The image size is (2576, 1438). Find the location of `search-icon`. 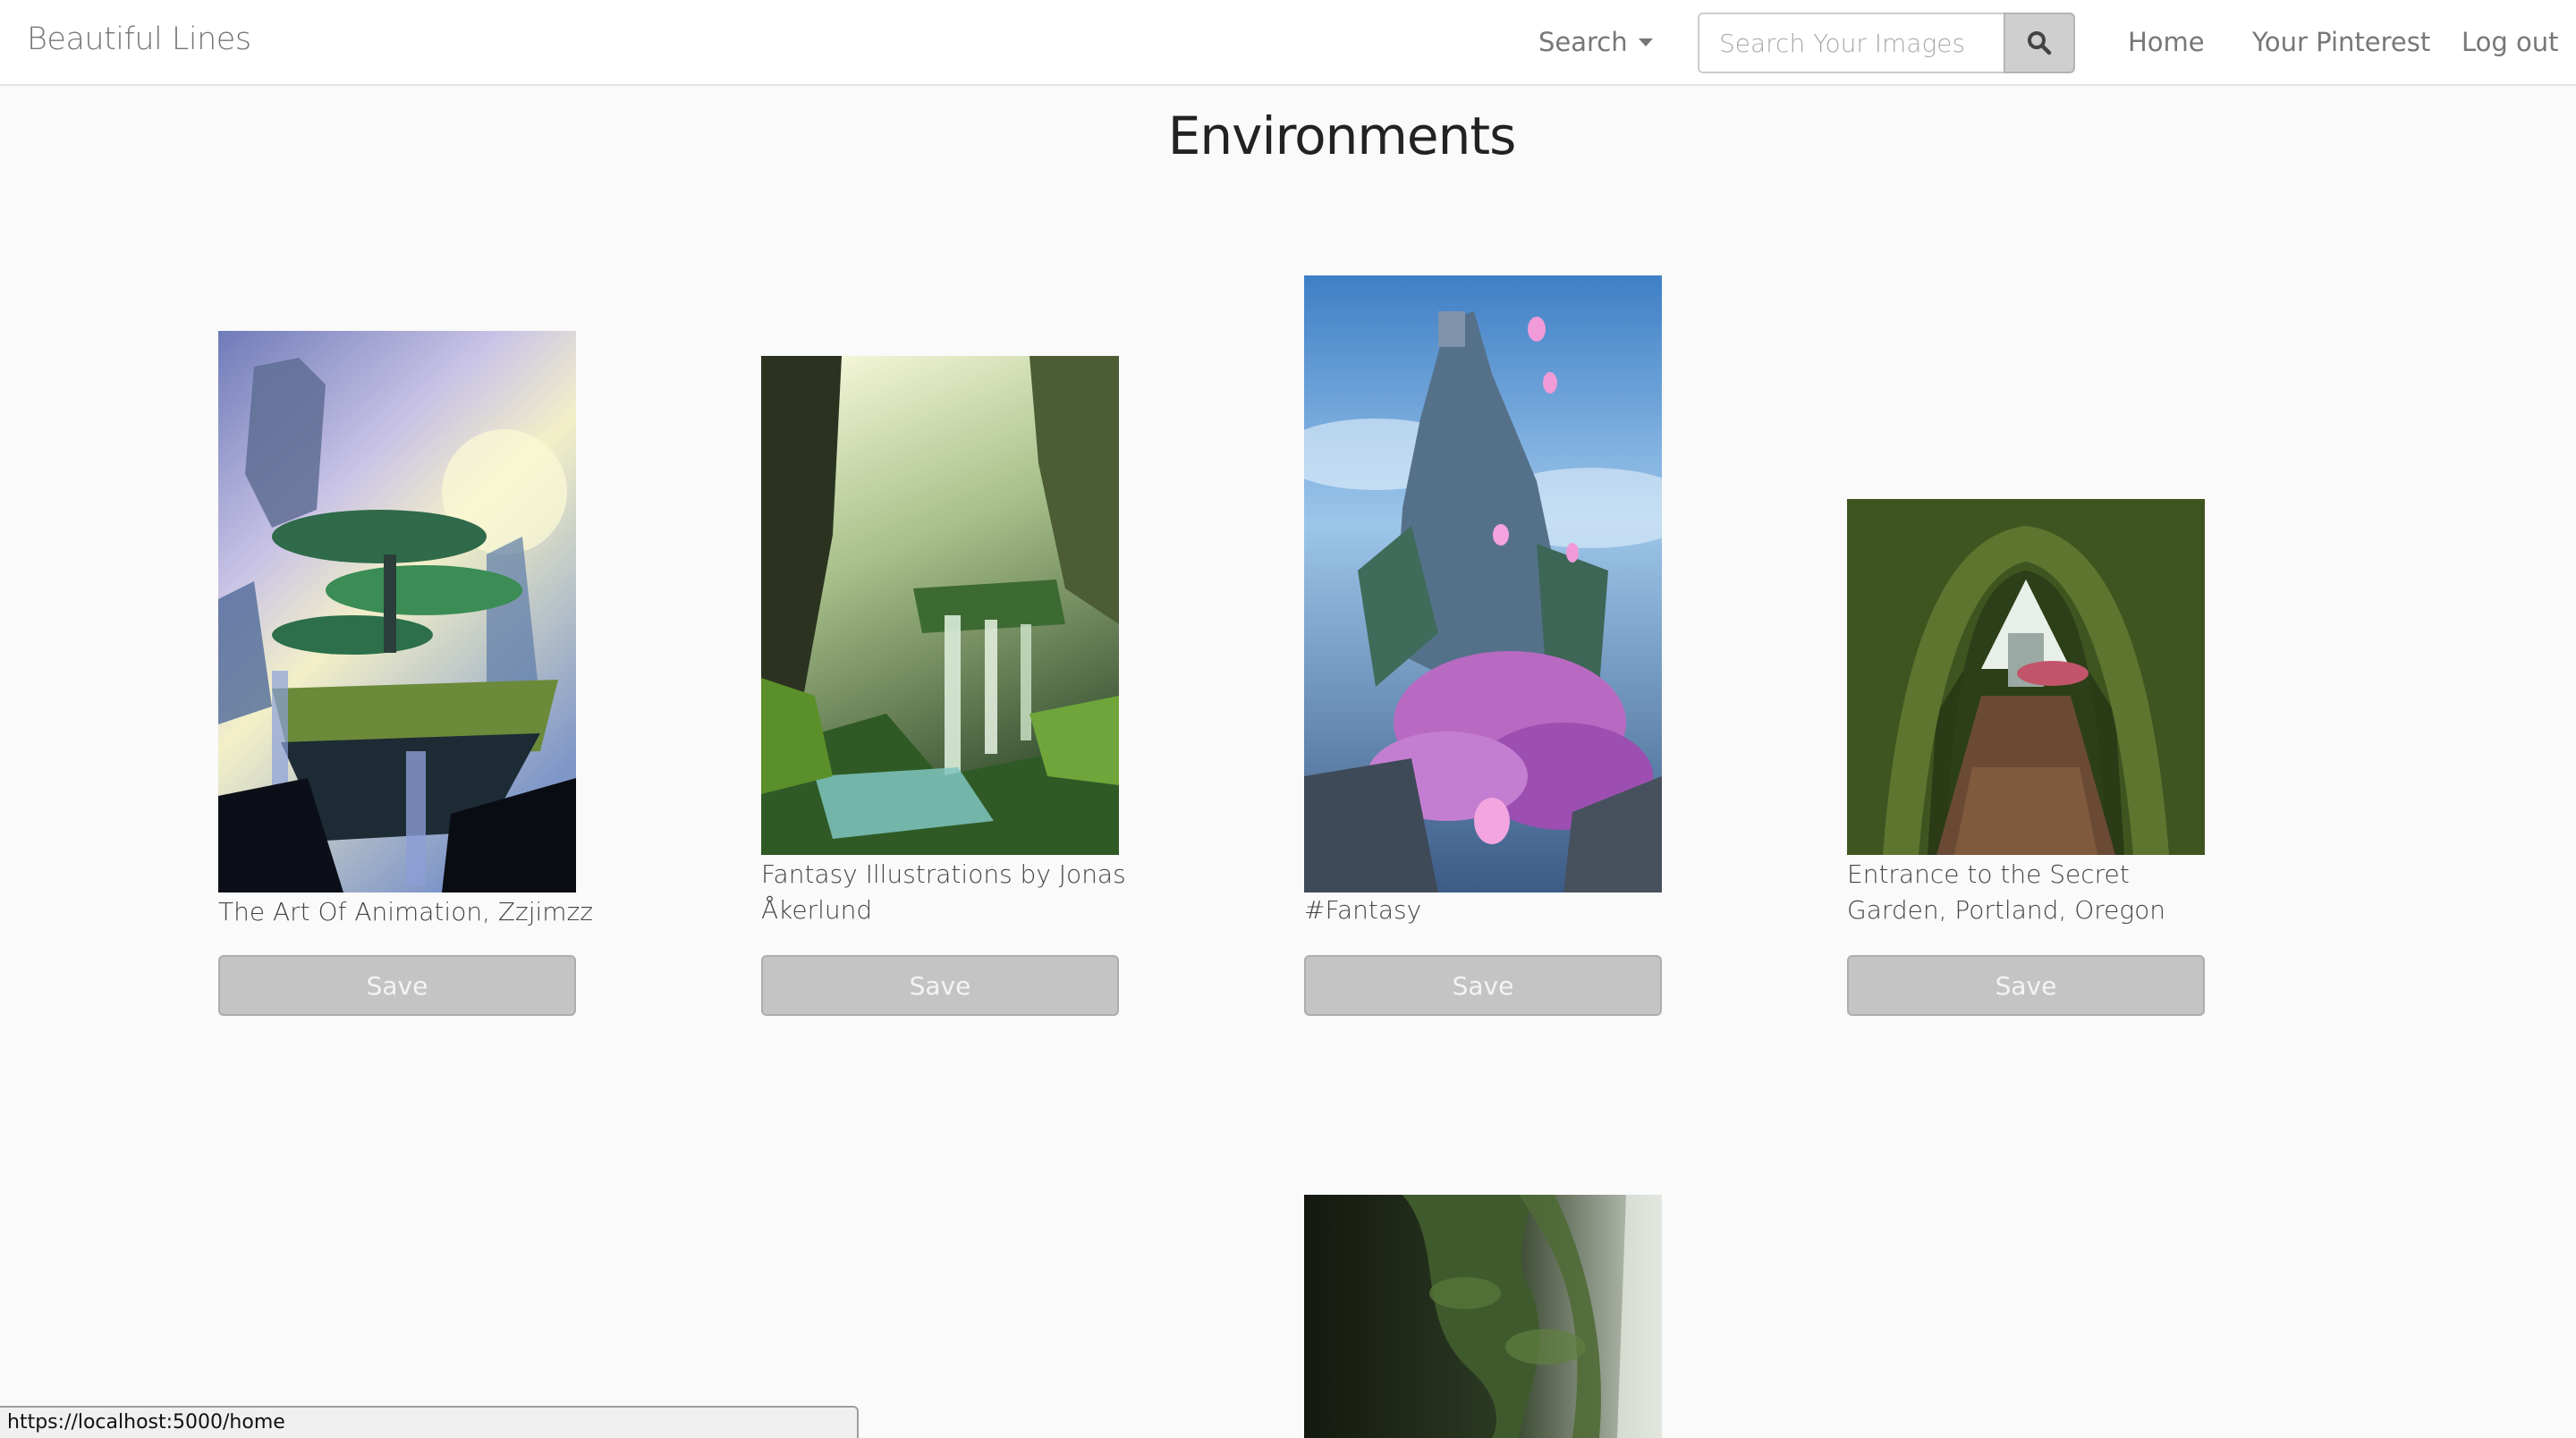

search-icon is located at coordinates (2040, 43).